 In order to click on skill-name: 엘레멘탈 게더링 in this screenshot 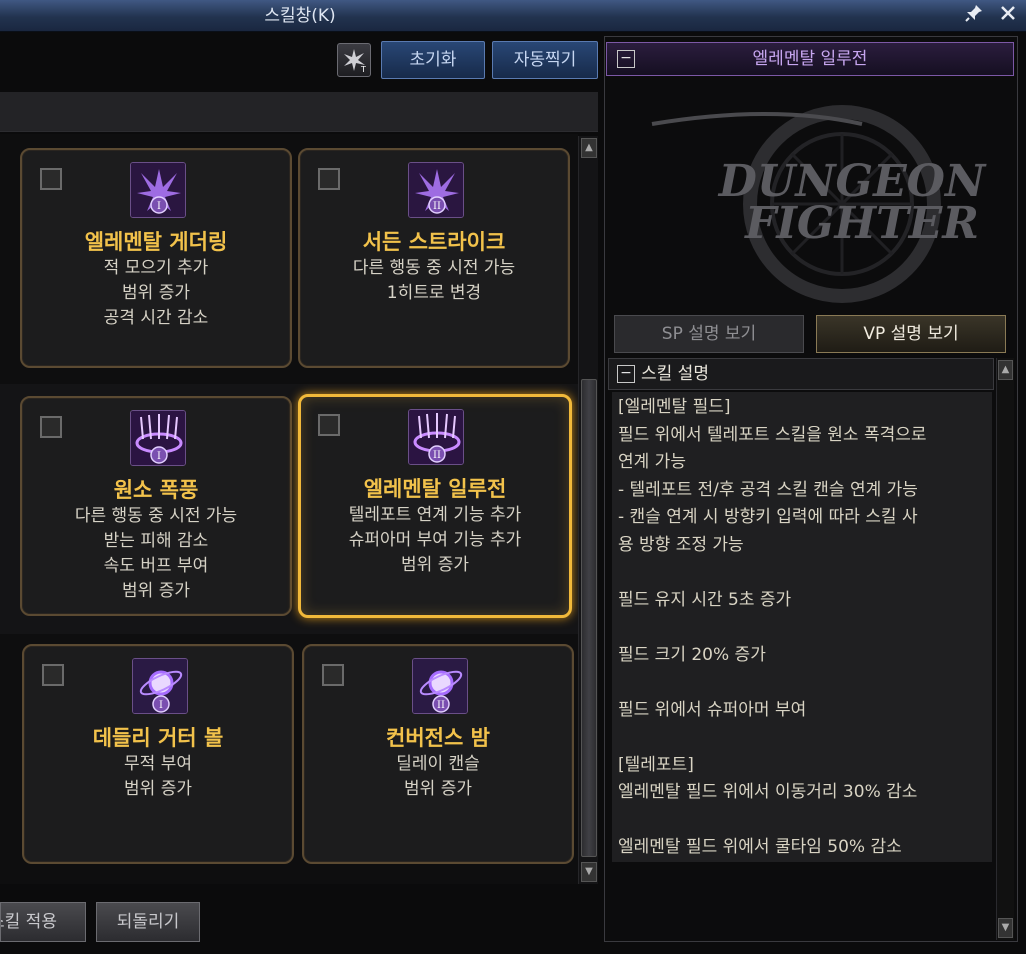, I will do `click(156, 242)`.